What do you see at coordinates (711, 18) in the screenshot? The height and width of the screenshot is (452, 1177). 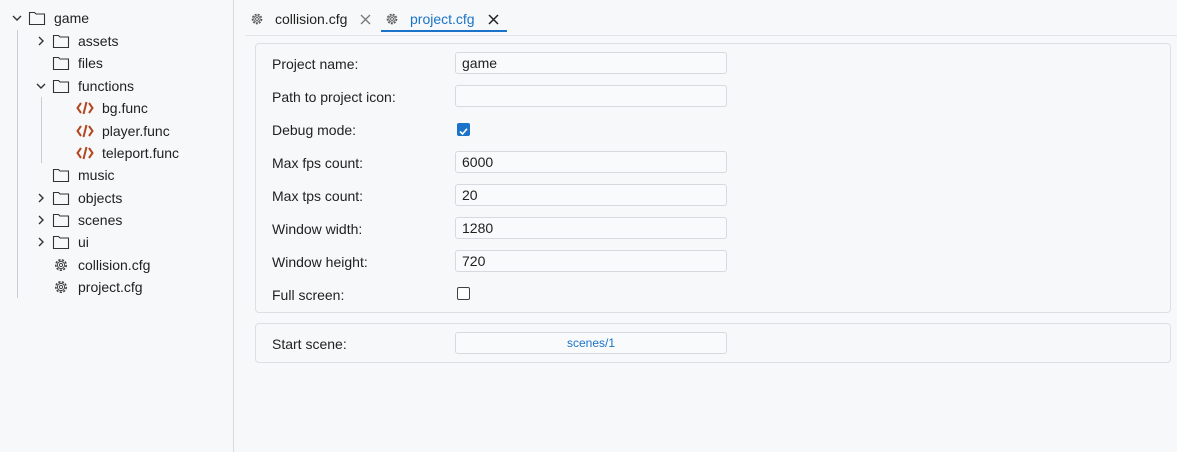 I see `tab-bar: collision.cfg project.cfg` at bounding box center [711, 18].